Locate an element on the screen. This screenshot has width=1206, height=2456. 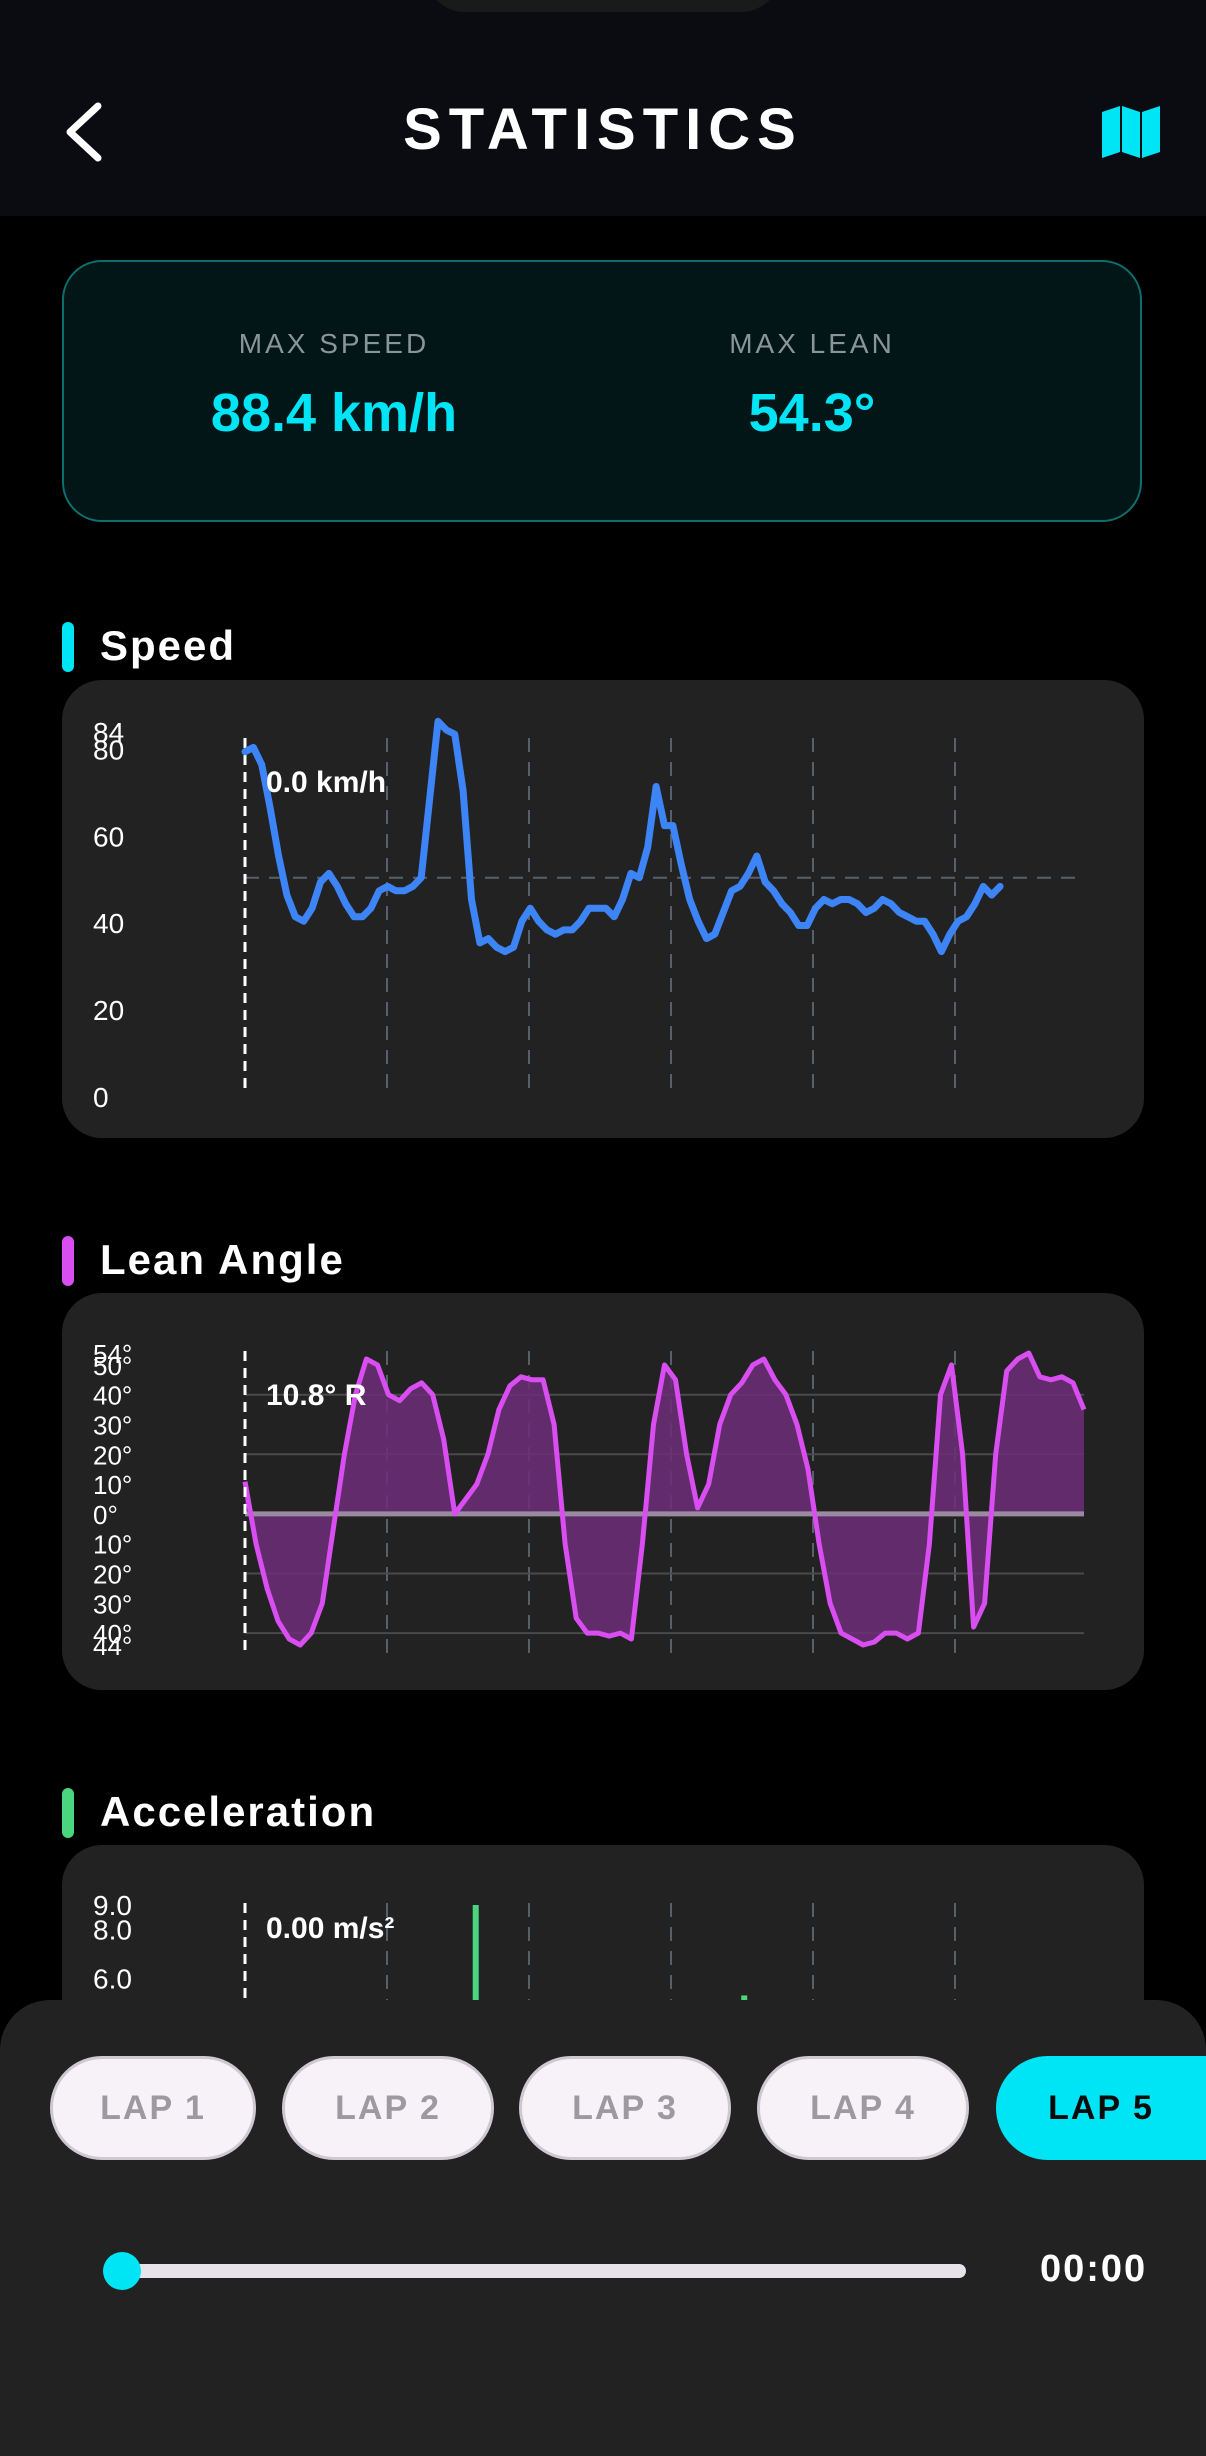
speed-tick-label-4: 20 is located at coordinates (108, 1010).